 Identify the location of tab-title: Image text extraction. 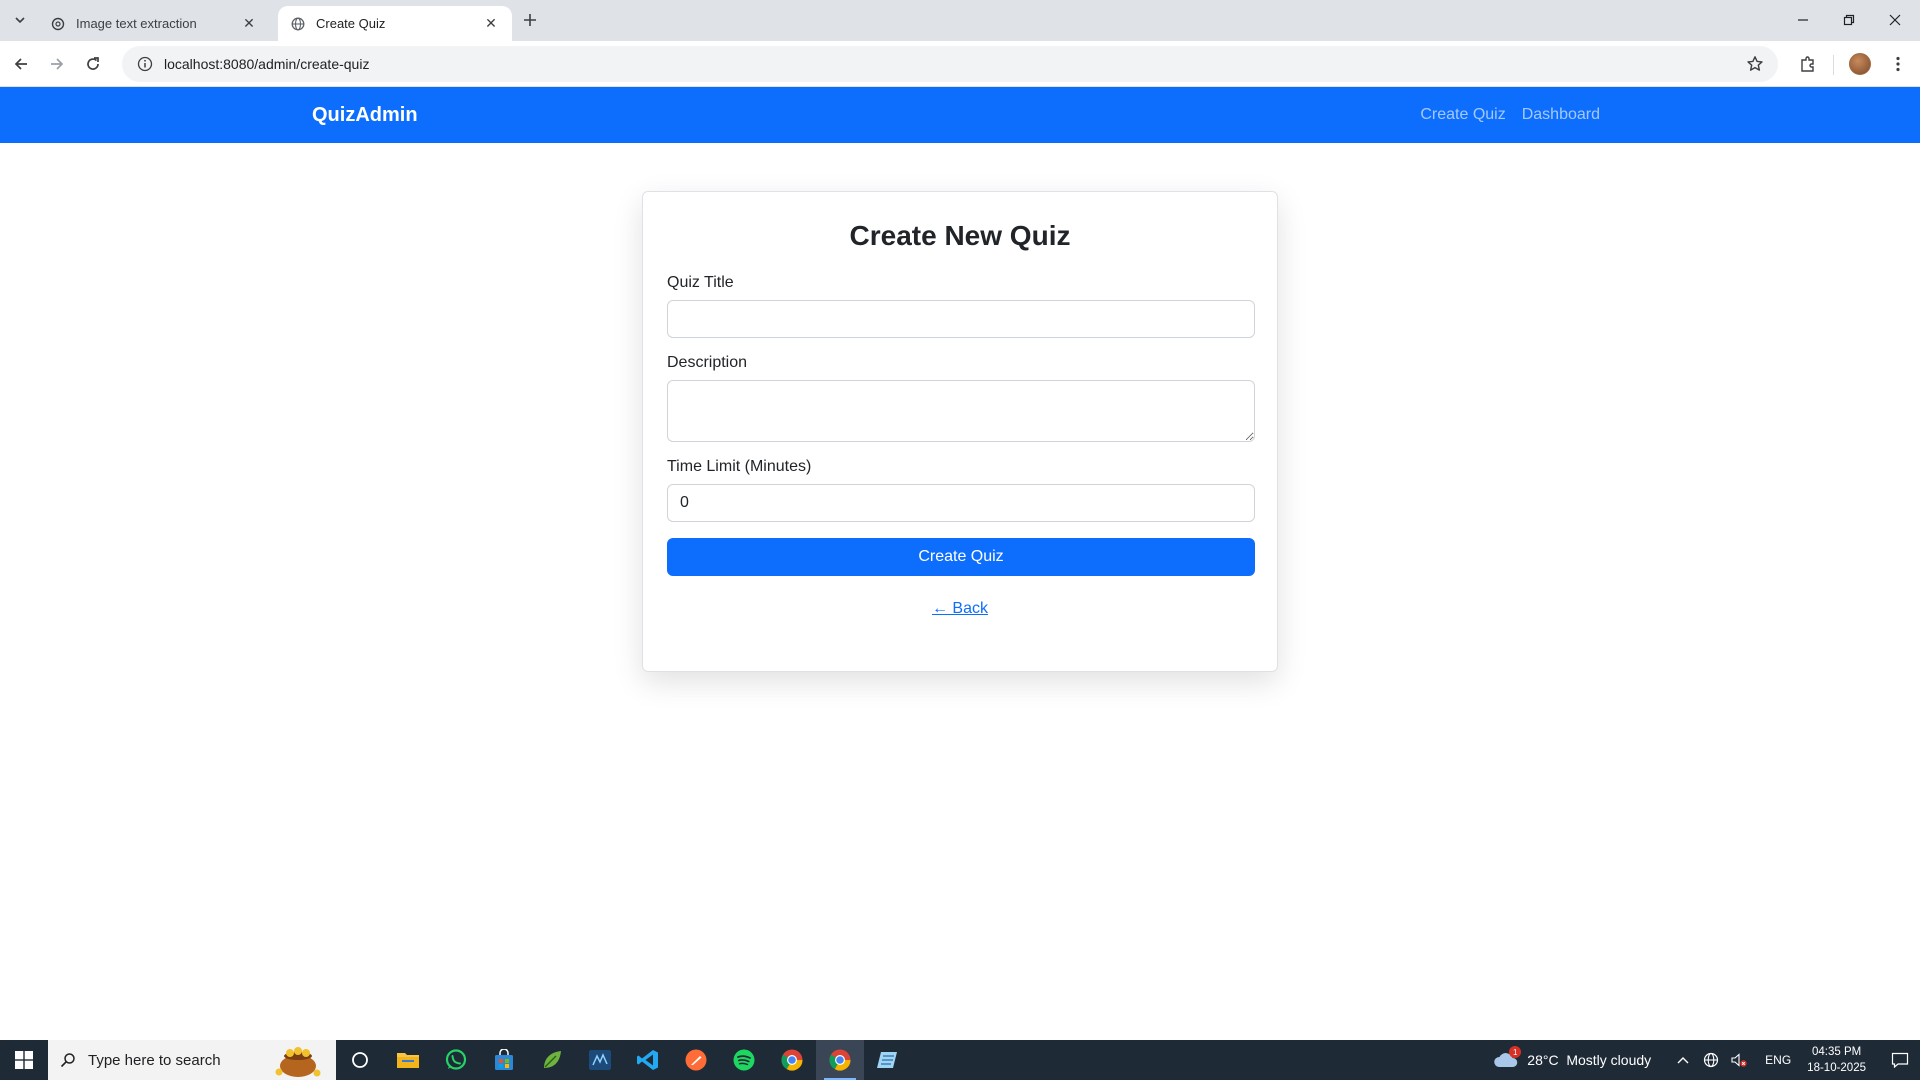
(136, 23).